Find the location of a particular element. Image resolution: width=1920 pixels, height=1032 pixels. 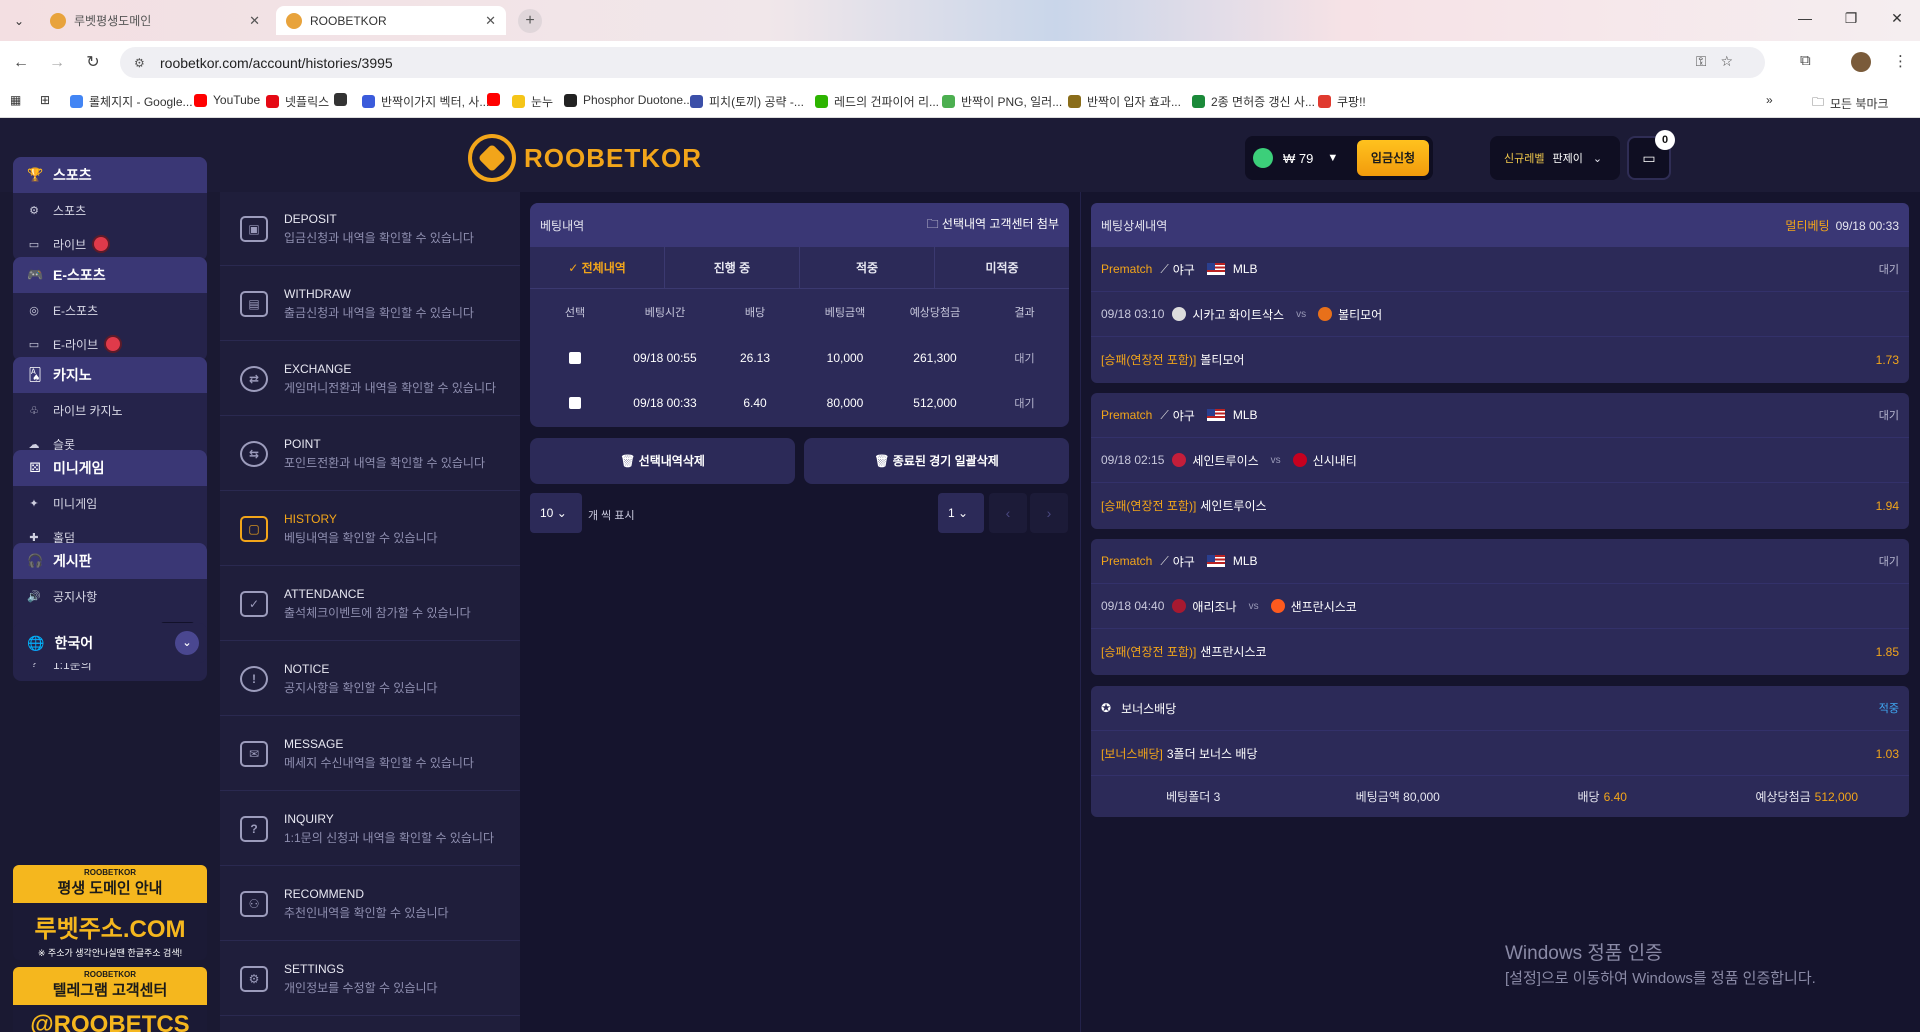

account-menu-item-history: ▢ HISTORY 베팅내역을 확인할 수 있습니다 is located at coordinates (370, 529).